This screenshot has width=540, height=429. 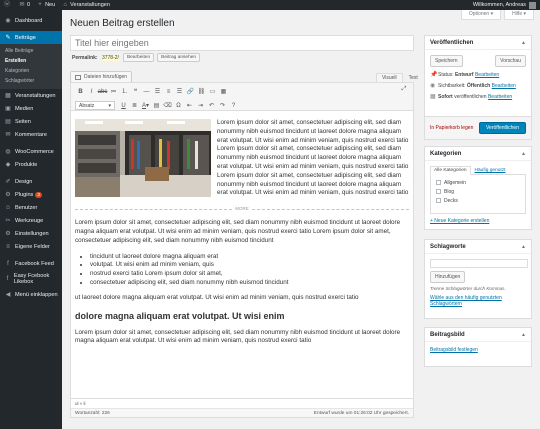 I want to click on edit-schedule-link: Bearbeiten, so click(x=500, y=97).